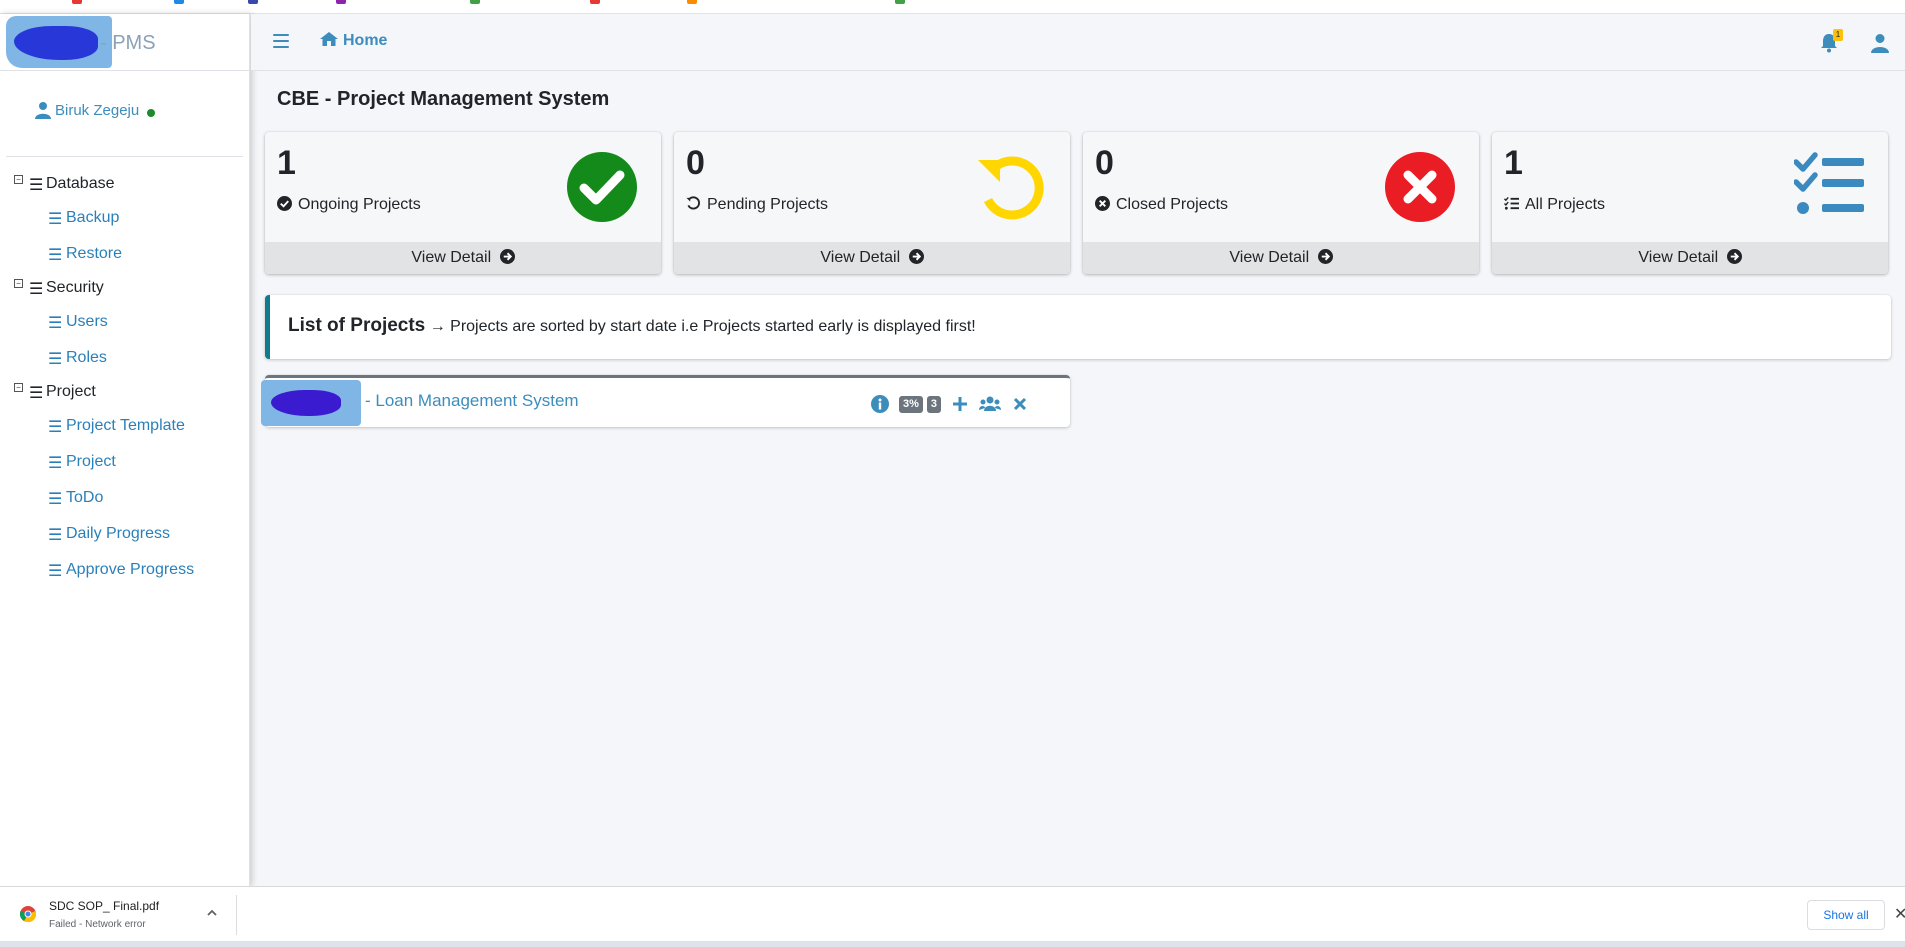 The width and height of the screenshot is (1905, 947). Describe the element at coordinates (1020, 404) in the screenshot. I see `close-icon` at that location.